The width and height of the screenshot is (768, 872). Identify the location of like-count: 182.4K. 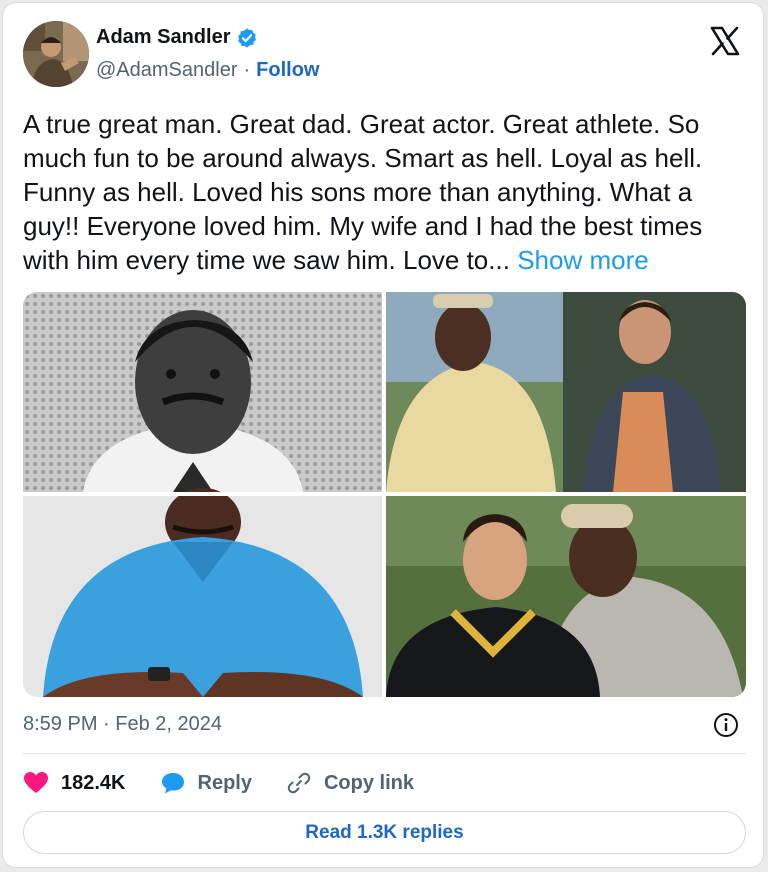
(93, 782).